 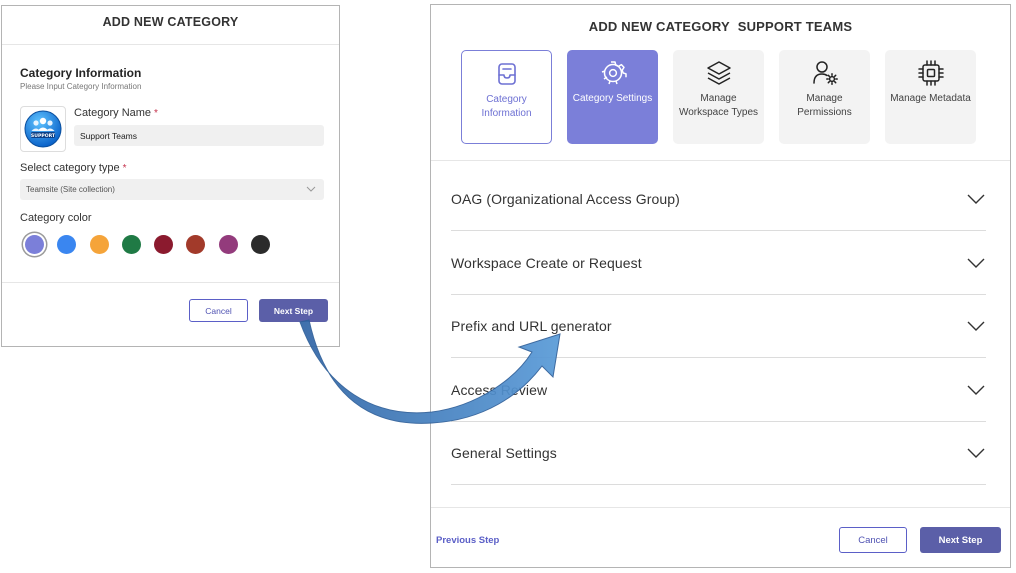 I want to click on accordion-label: Workspace Create or Request, so click(x=546, y=263).